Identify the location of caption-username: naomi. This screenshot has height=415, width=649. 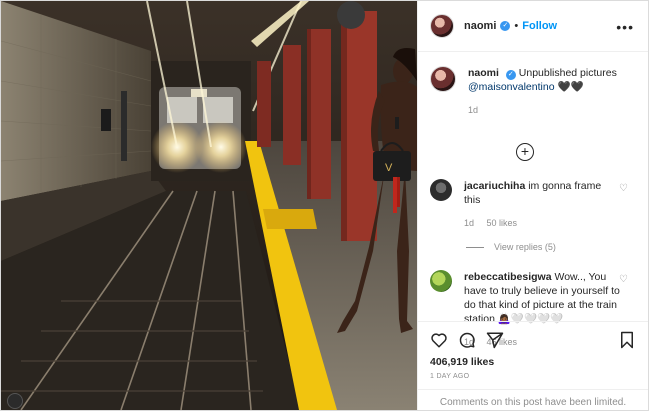
(483, 73).